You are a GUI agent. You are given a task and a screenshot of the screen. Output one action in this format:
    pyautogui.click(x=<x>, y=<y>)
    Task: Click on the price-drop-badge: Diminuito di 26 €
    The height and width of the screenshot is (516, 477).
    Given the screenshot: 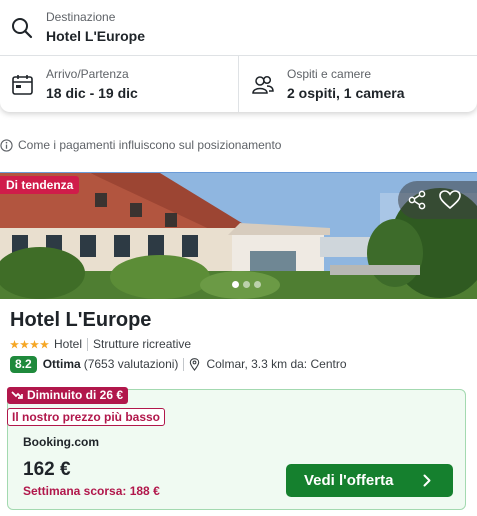 What is the action you would take?
    pyautogui.click(x=68, y=395)
    